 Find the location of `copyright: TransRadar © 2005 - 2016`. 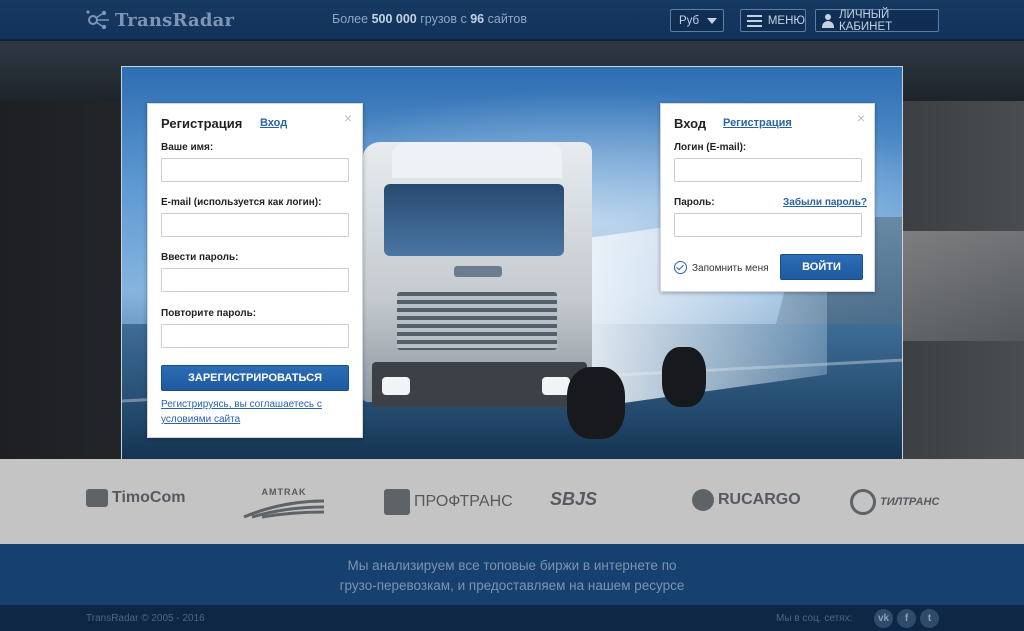

copyright: TransRadar © 2005 - 2016 is located at coordinates (145, 618).